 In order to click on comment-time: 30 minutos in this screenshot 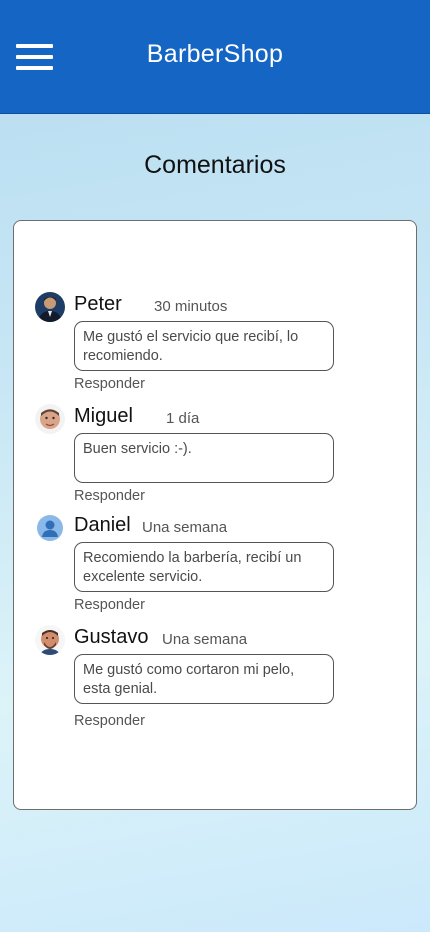, I will do `click(191, 306)`.